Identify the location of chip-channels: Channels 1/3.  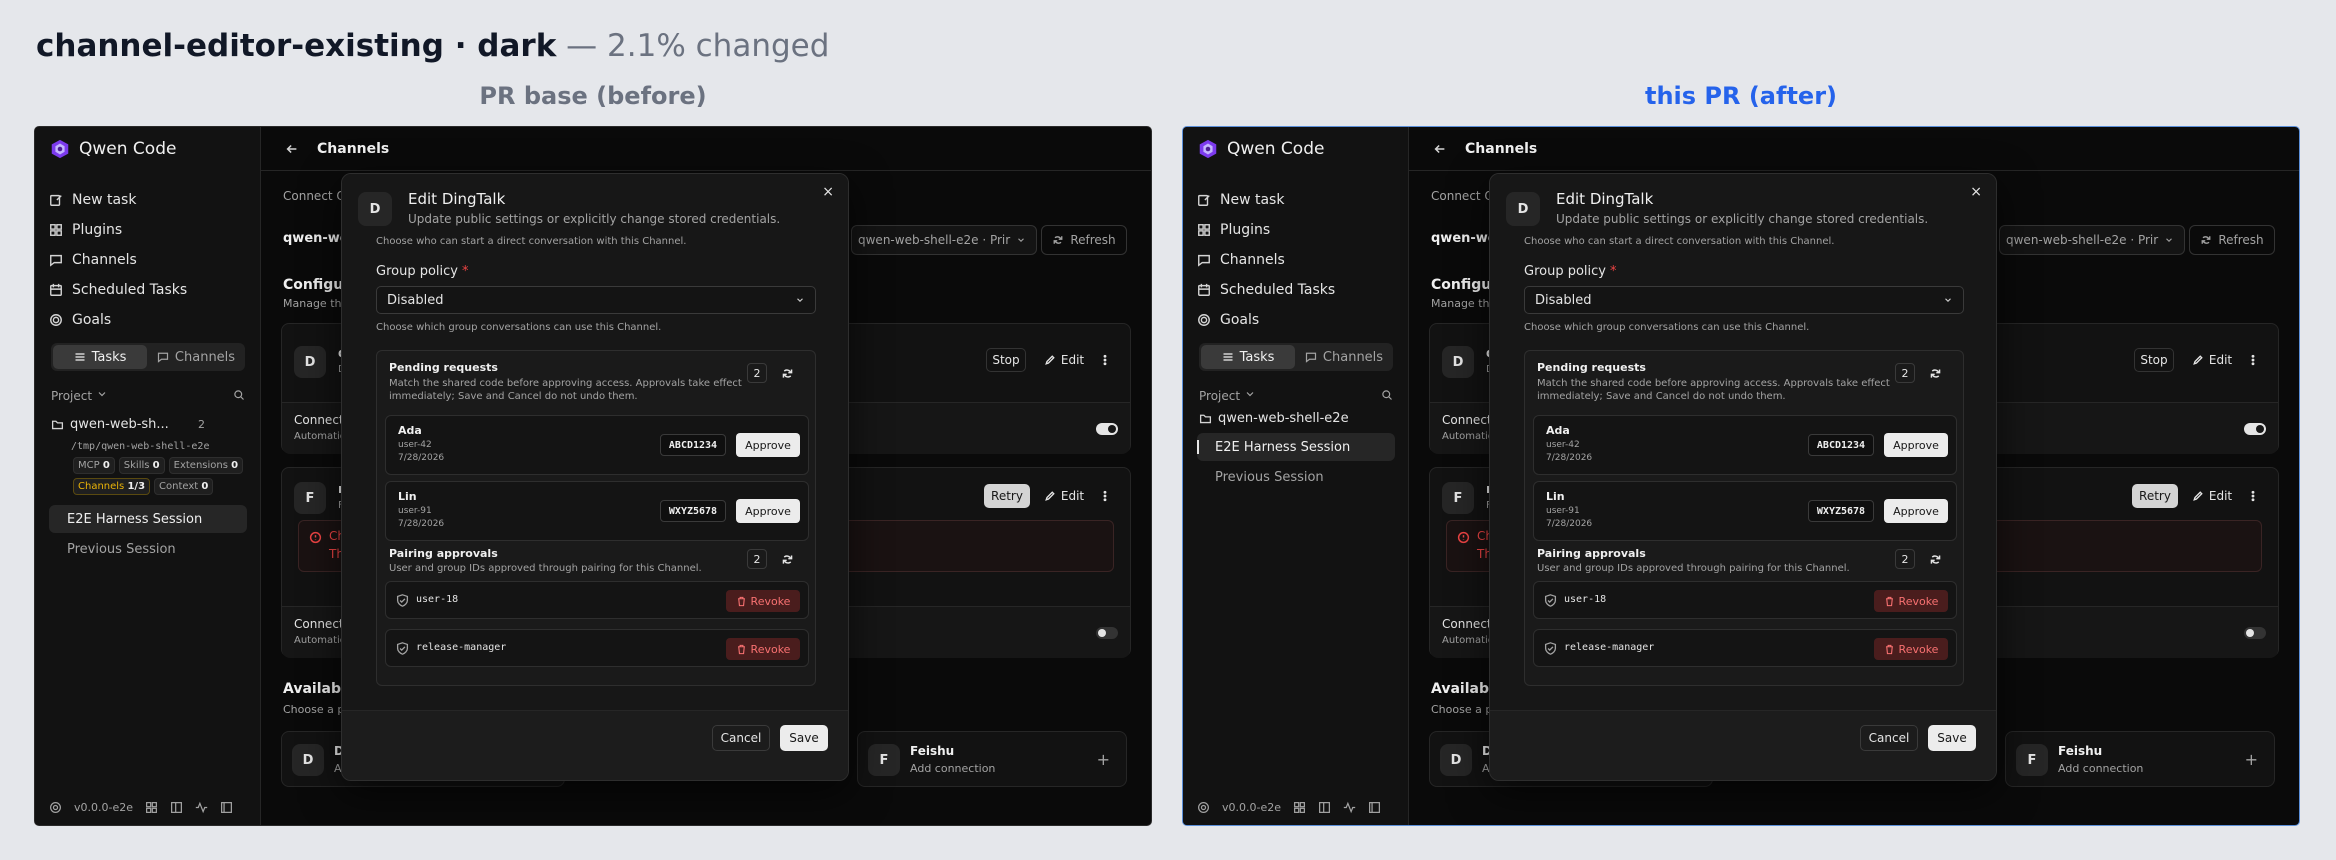
(112, 486).